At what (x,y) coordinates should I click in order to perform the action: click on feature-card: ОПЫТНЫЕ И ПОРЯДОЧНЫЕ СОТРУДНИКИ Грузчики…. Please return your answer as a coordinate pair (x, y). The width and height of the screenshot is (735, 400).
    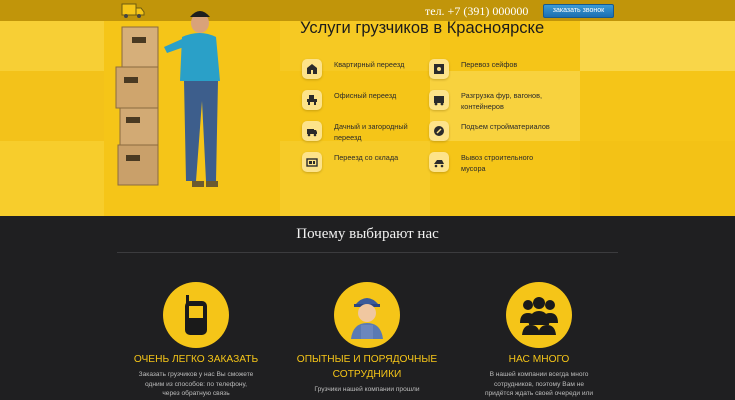
    Looking at the image, I should click on (367, 338).